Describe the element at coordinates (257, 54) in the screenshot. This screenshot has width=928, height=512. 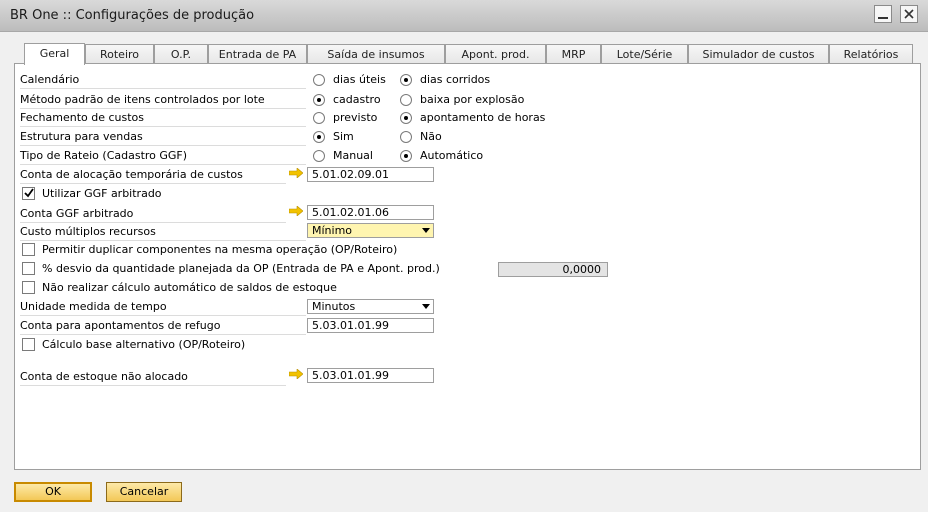
I see `tab-entrada-pa: Entrada de PA` at that location.